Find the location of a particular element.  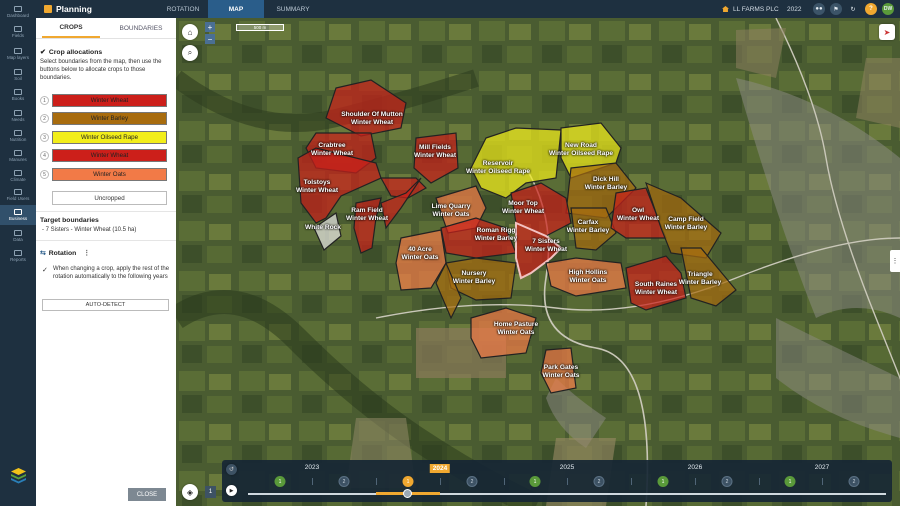

tab-crops: CROPS is located at coordinates (71, 28).